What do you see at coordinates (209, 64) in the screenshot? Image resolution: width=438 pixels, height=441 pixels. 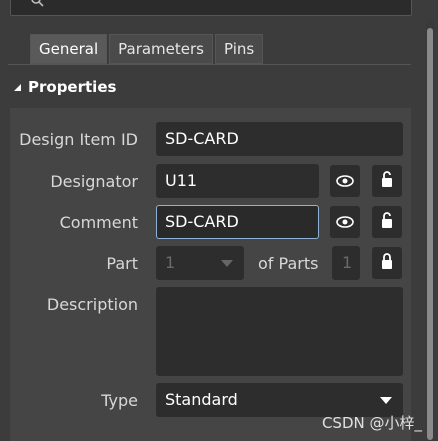 I see `tabs-divider` at bounding box center [209, 64].